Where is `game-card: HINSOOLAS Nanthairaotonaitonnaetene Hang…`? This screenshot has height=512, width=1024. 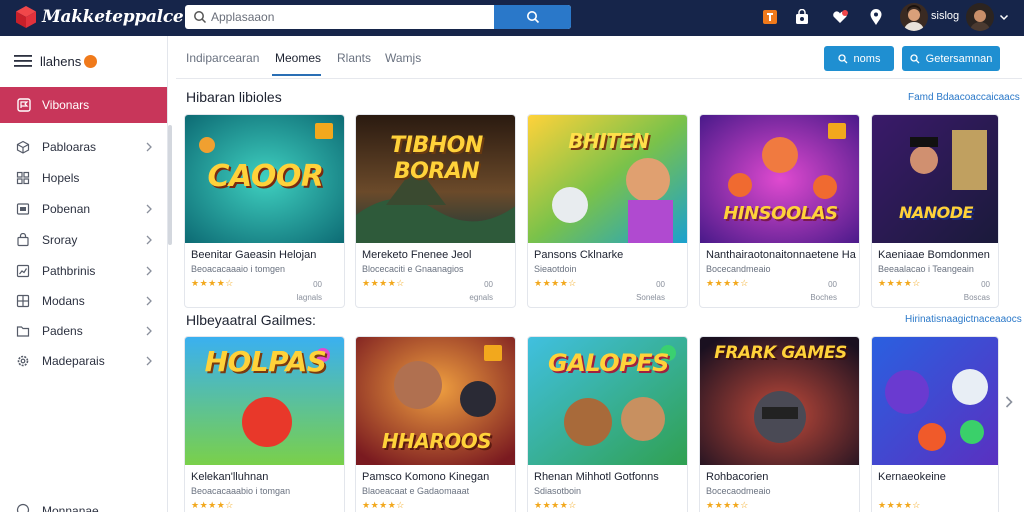
game-card: HINSOOLAS Nanthairaotonaitonnaetene Hang… is located at coordinates (779, 211).